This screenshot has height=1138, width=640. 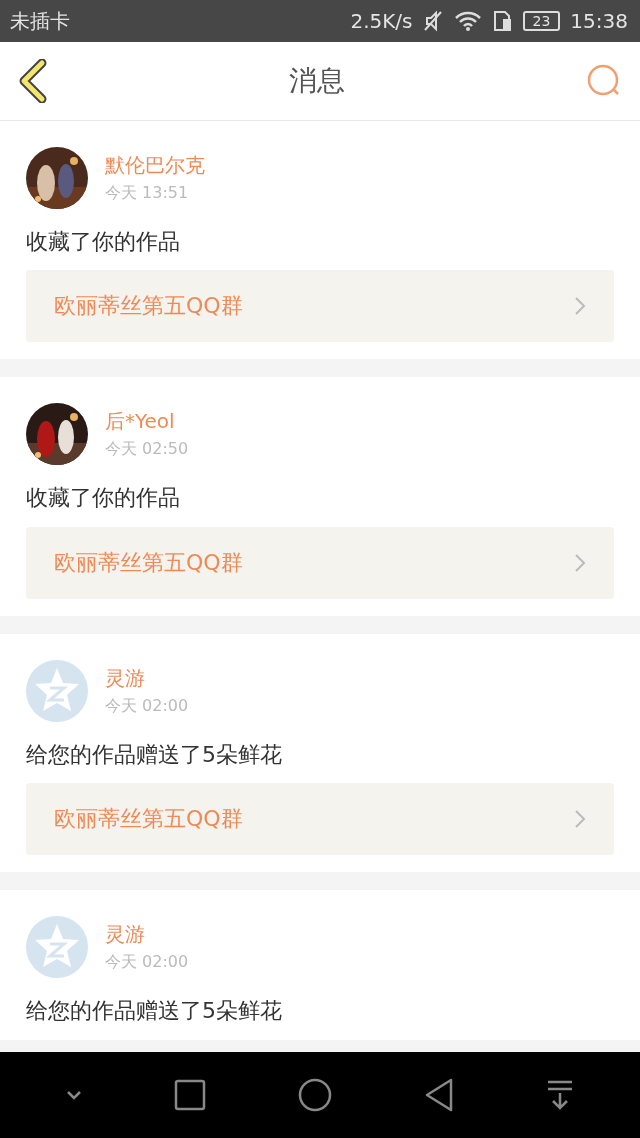 What do you see at coordinates (560, 1095) in the screenshot?
I see `pull-down-icon` at bounding box center [560, 1095].